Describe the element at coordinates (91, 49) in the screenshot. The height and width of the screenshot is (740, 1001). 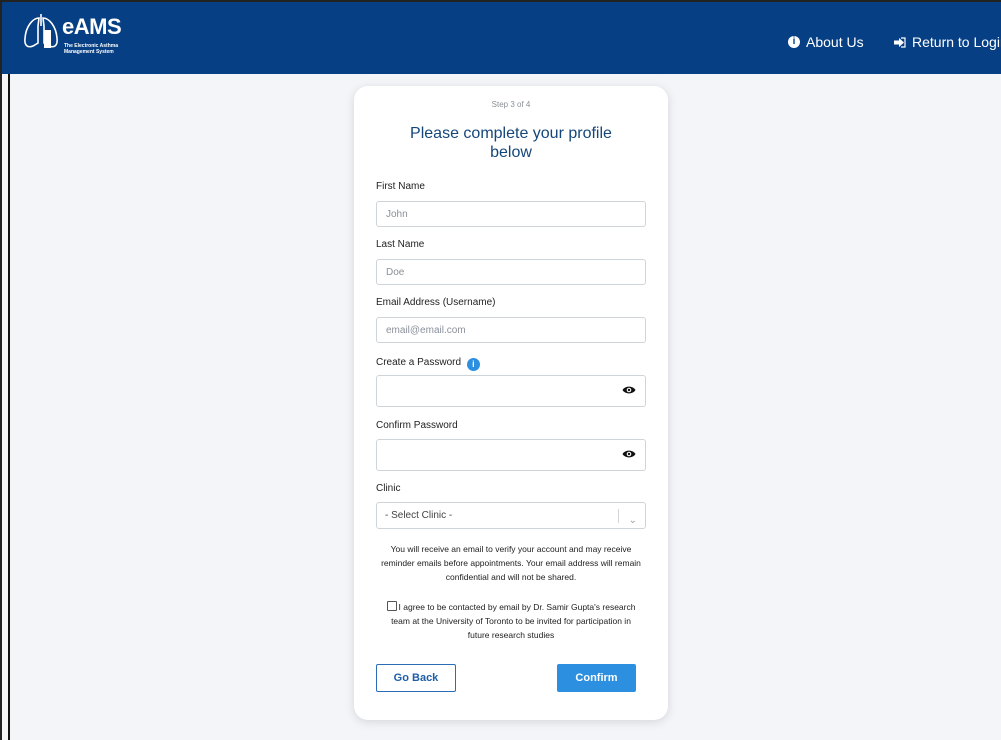
I see `brand-subtitle: The Electronic Asthma Management System` at that location.